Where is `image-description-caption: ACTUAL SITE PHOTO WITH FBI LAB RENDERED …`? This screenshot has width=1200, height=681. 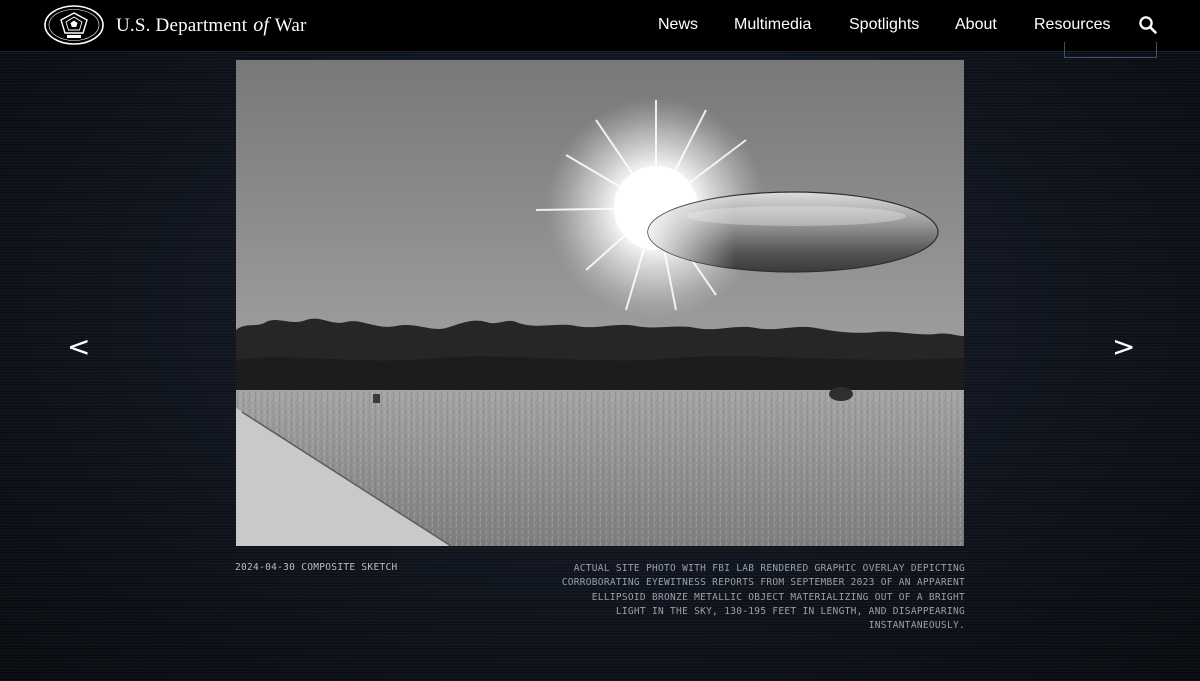
image-description-caption: ACTUAL SITE PHOTO WITH FBI LAB RENDERED … is located at coordinates (763, 597).